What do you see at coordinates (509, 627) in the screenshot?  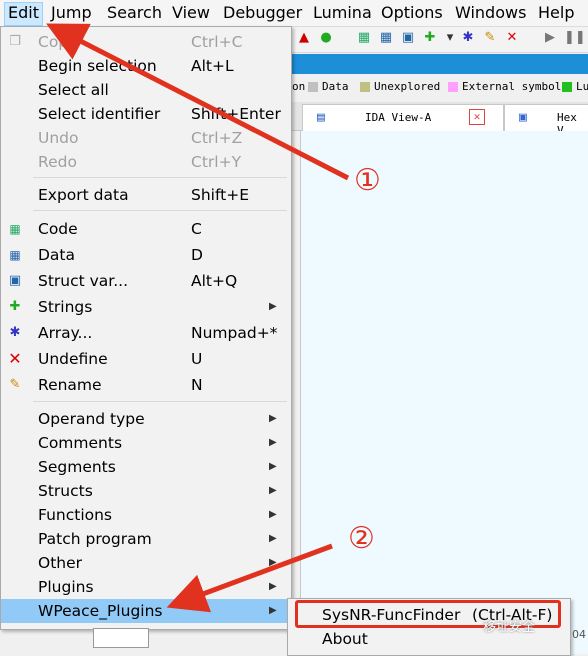 I see `watermark: 移址安全` at bounding box center [509, 627].